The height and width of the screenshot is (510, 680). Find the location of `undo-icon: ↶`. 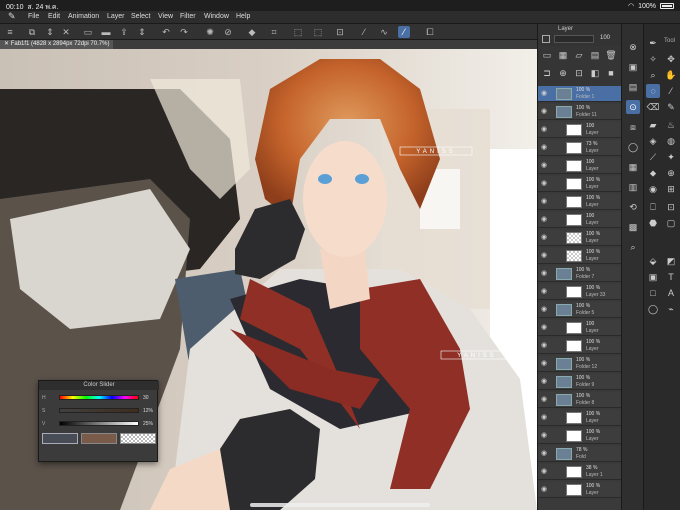

undo-icon: ↶ is located at coordinates (166, 32).